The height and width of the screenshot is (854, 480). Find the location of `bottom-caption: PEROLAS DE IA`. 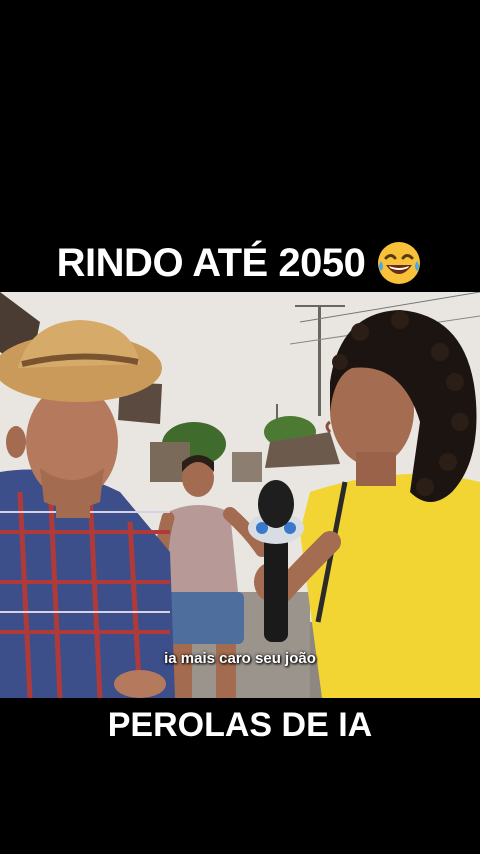

bottom-caption: PEROLAS DE IA is located at coordinates (240, 725).